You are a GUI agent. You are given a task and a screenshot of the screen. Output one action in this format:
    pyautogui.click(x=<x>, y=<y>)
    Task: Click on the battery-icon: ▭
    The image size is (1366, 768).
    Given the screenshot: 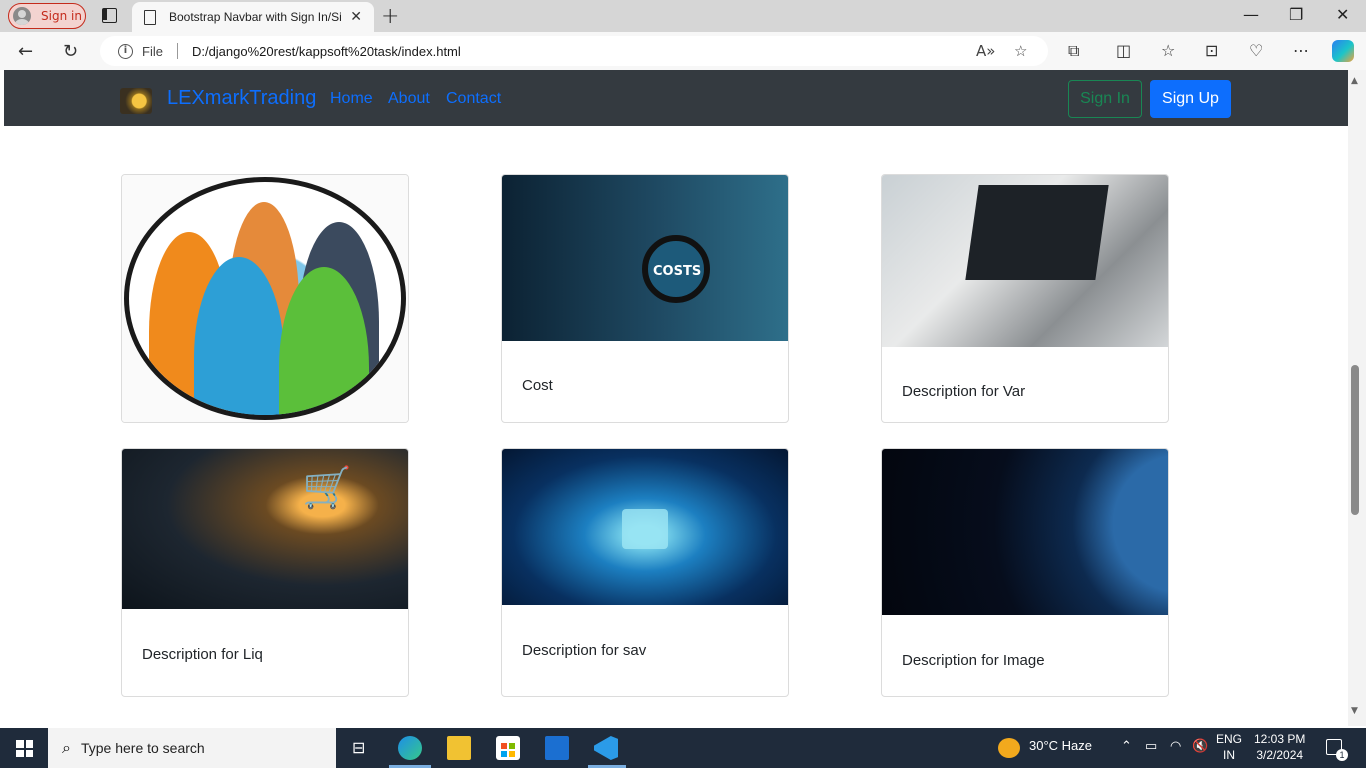 What is the action you would take?
    pyautogui.click(x=1151, y=746)
    